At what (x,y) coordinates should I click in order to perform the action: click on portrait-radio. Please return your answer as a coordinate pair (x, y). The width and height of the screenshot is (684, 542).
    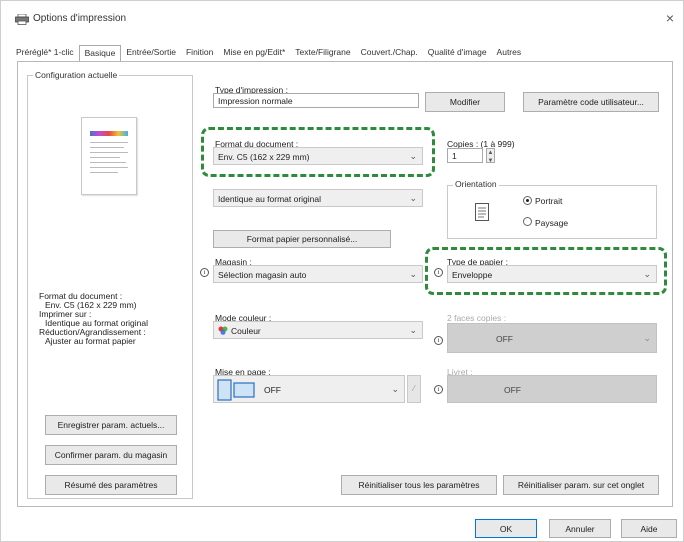
    Looking at the image, I should click on (527, 200).